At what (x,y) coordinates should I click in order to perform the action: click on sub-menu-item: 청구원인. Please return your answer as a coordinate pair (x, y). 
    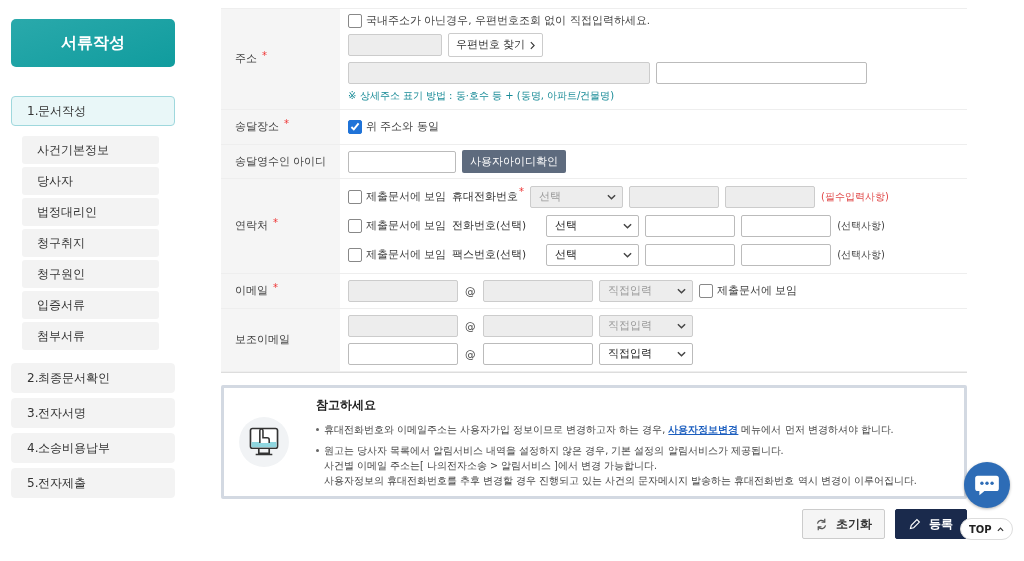
    Looking at the image, I should click on (90, 274).